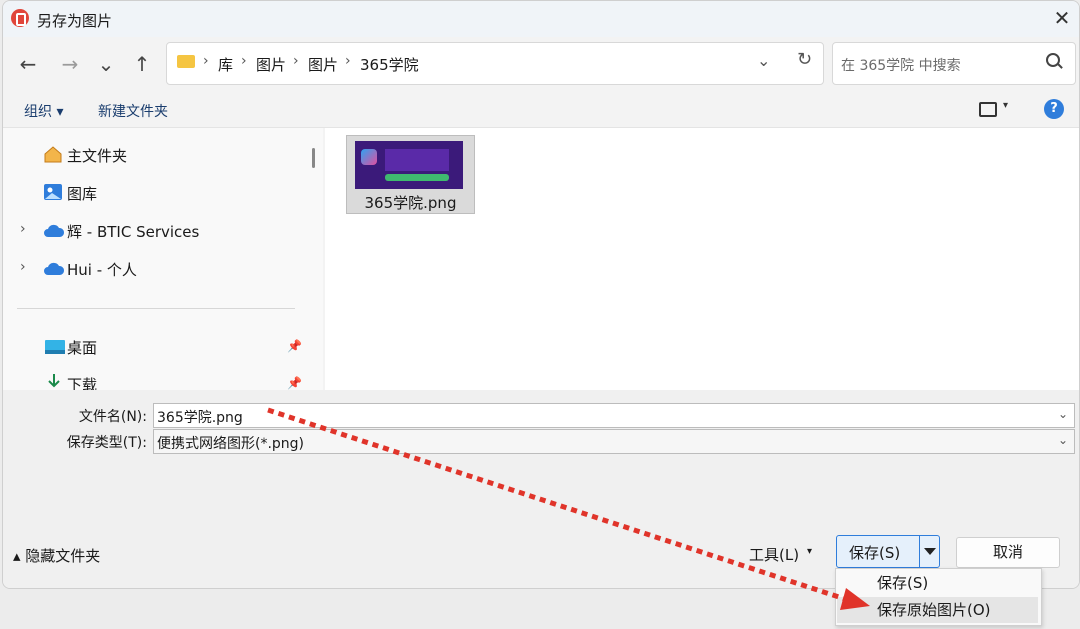 The image size is (1080, 629). Describe the element at coordinates (133, 231) in the screenshot. I see `sidebar-item-btic-services: 辉 - BTIC Services` at that location.